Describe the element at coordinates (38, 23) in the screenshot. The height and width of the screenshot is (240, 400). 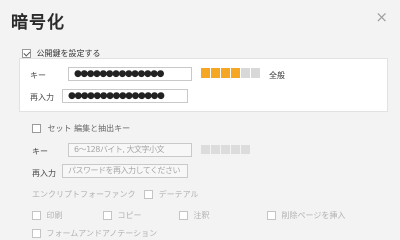
I see `dialog-title: 暗号化` at that location.